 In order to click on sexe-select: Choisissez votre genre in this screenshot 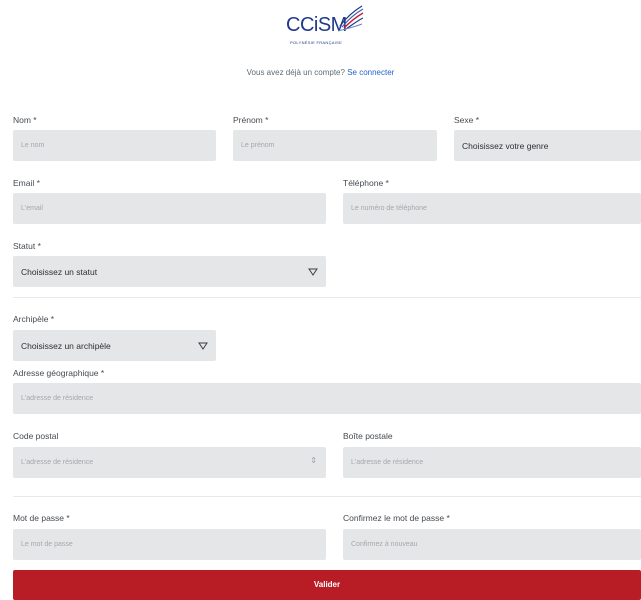, I will do `click(547, 145)`.